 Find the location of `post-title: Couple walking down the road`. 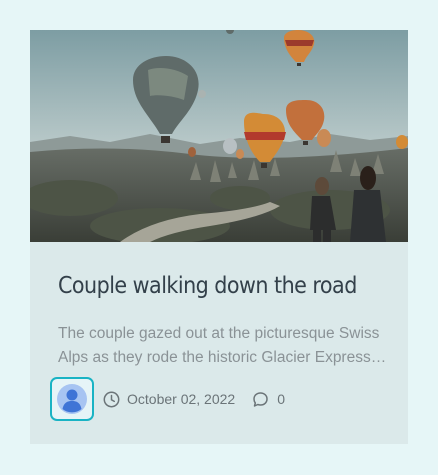

post-title: Couple walking down the road is located at coordinates (207, 286).